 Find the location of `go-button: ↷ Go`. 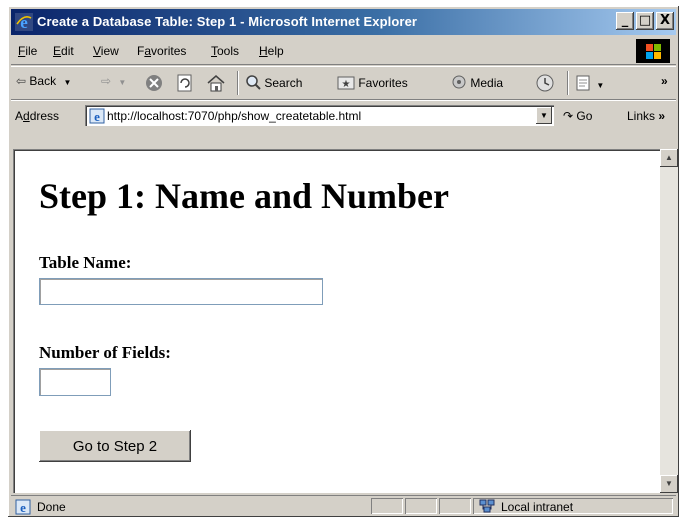

go-button: ↷ Go is located at coordinates (577, 116).